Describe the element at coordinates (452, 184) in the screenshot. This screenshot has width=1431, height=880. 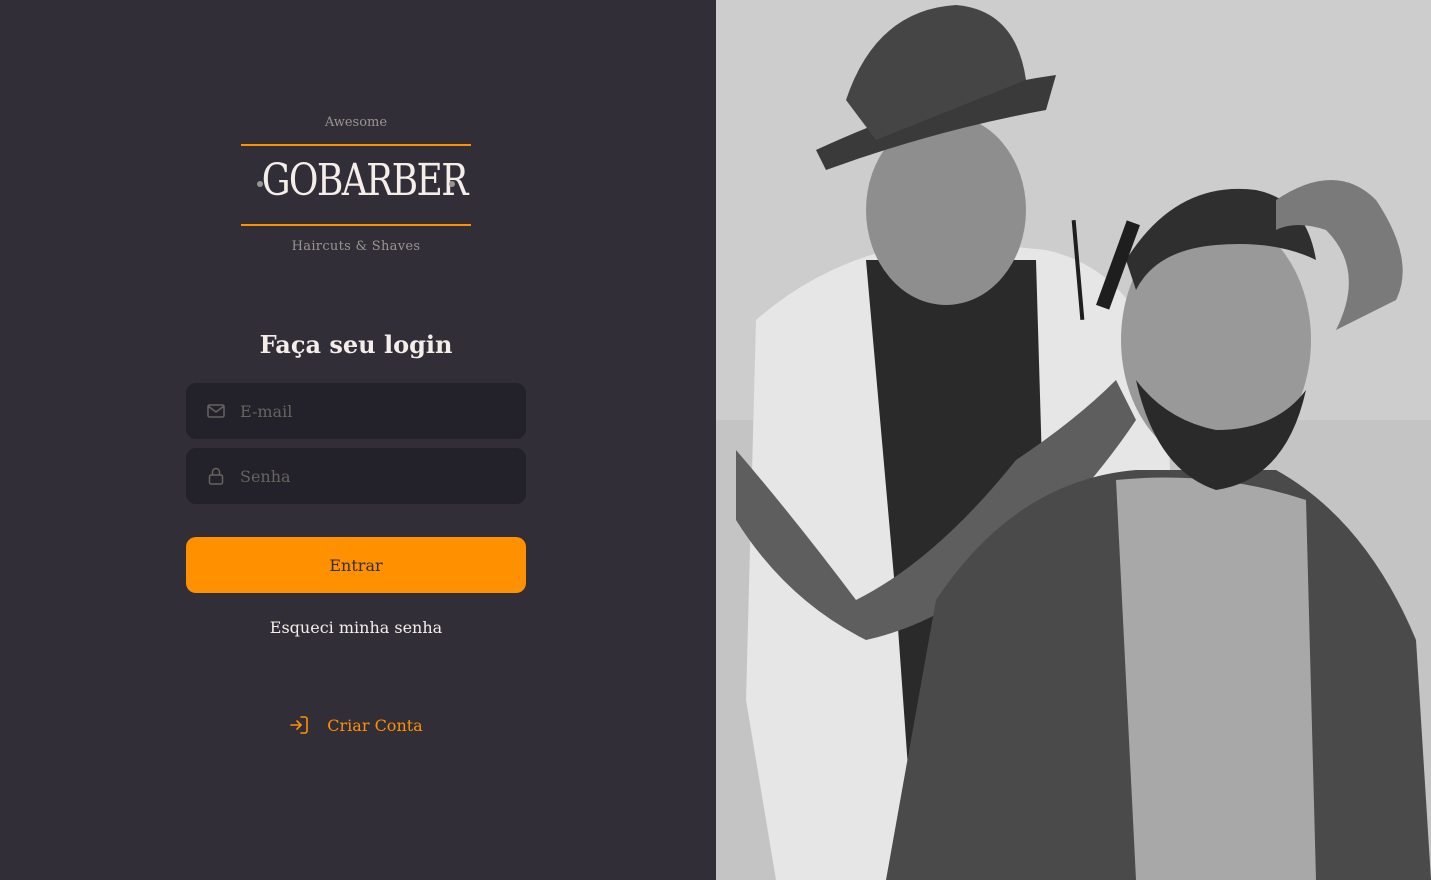
I see `logo-dot-right` at that location.